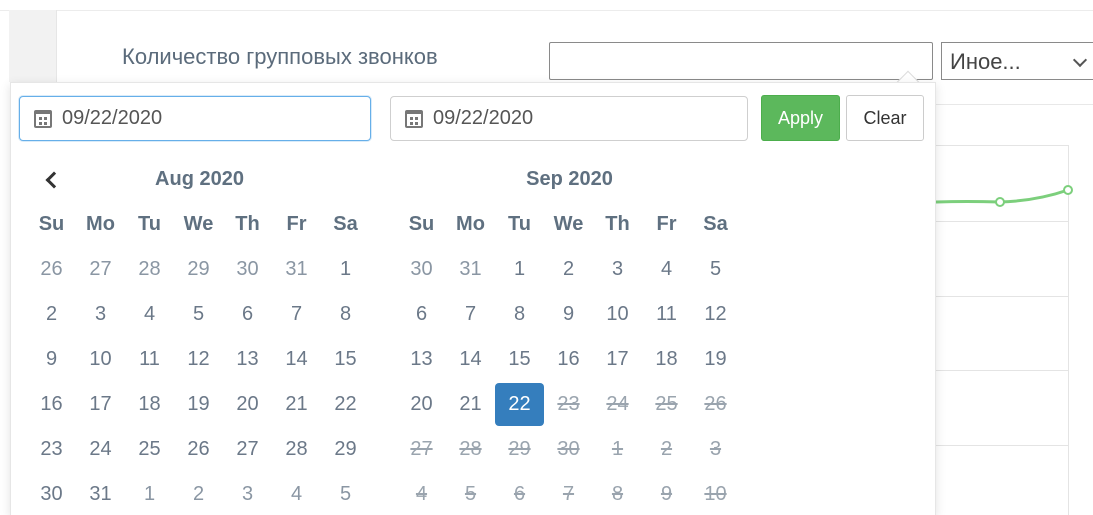 This screenshot has height=515, width=1093. What do you see at coordinates (715, 404) in the screenshot?
I see `calendar-day-disabled: 26` at bounding box center [715, 404].